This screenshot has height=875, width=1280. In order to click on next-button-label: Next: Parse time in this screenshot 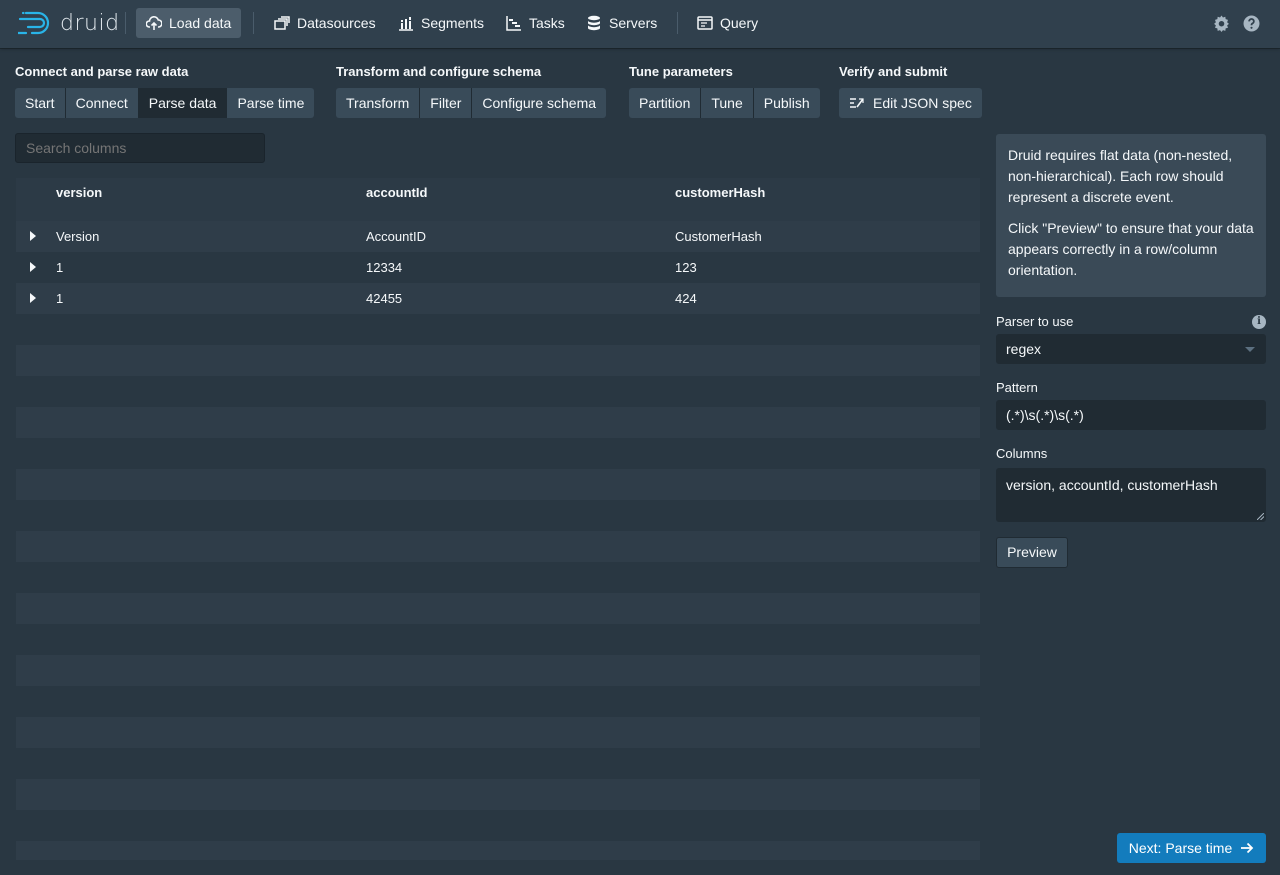, I will do `click(1180, 848)`.